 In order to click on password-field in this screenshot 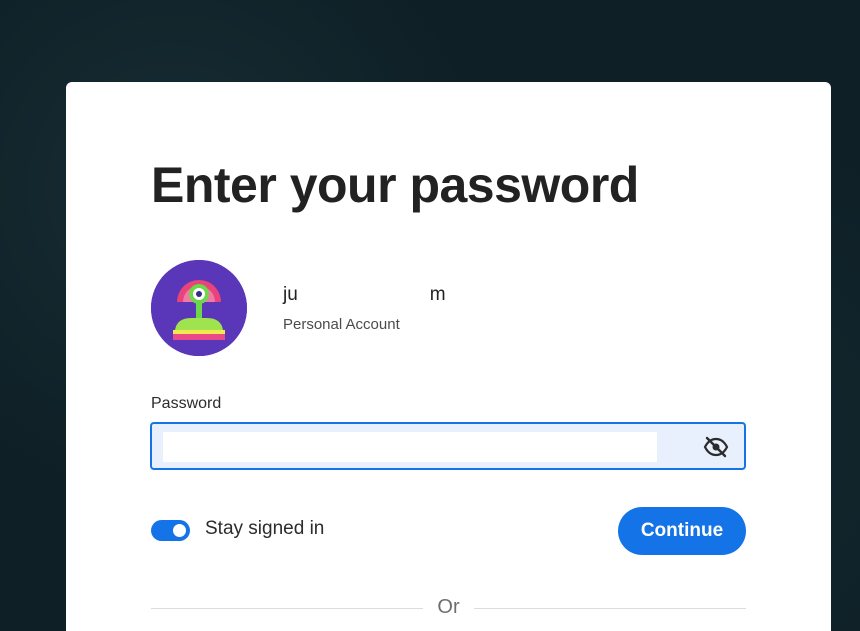, I will do `click(448, 446)`.